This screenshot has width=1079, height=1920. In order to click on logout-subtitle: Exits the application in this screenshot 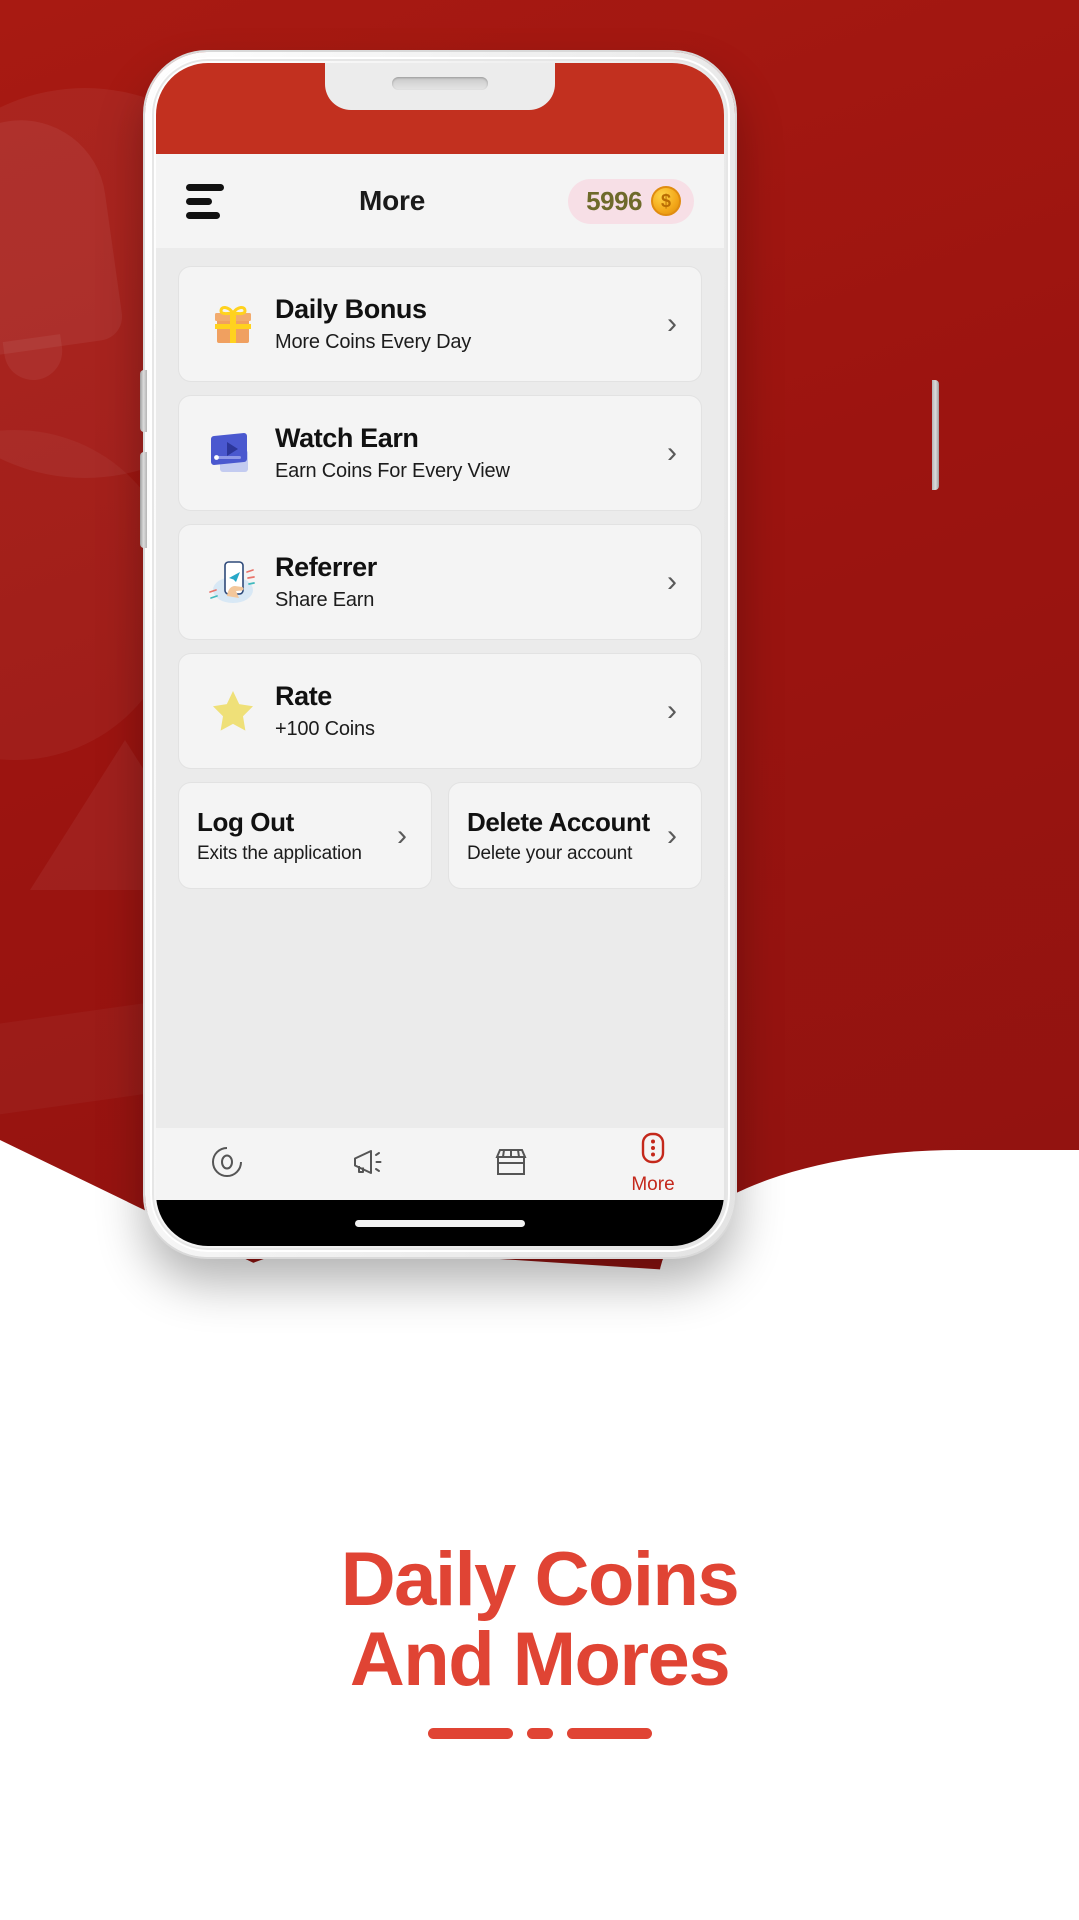, I will do `click(279, 853)`.